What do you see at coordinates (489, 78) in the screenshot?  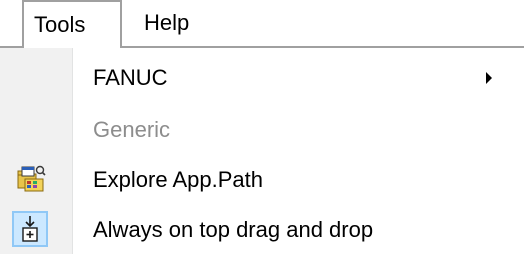 I see `submenu-arrow-icon` at bounding box center [489, 78].